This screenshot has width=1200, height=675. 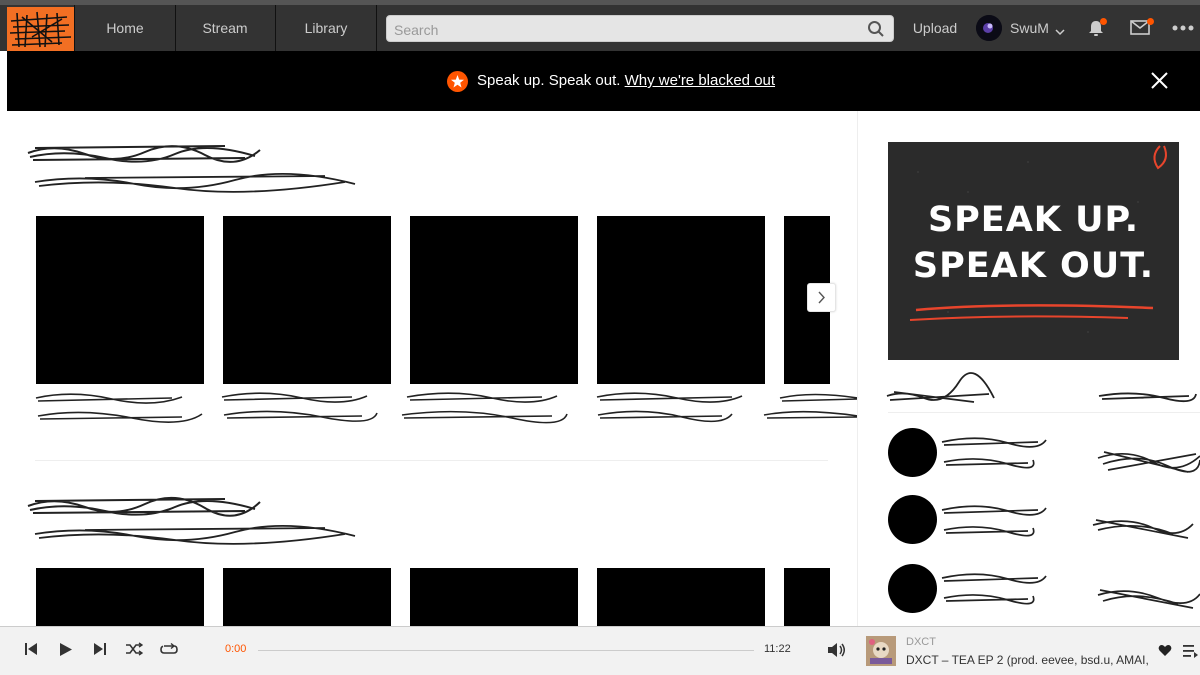 What do you see at coordinates (326, 28) in the screenshot?
I see `nav-library: Library` at bounding box center [326, 28].